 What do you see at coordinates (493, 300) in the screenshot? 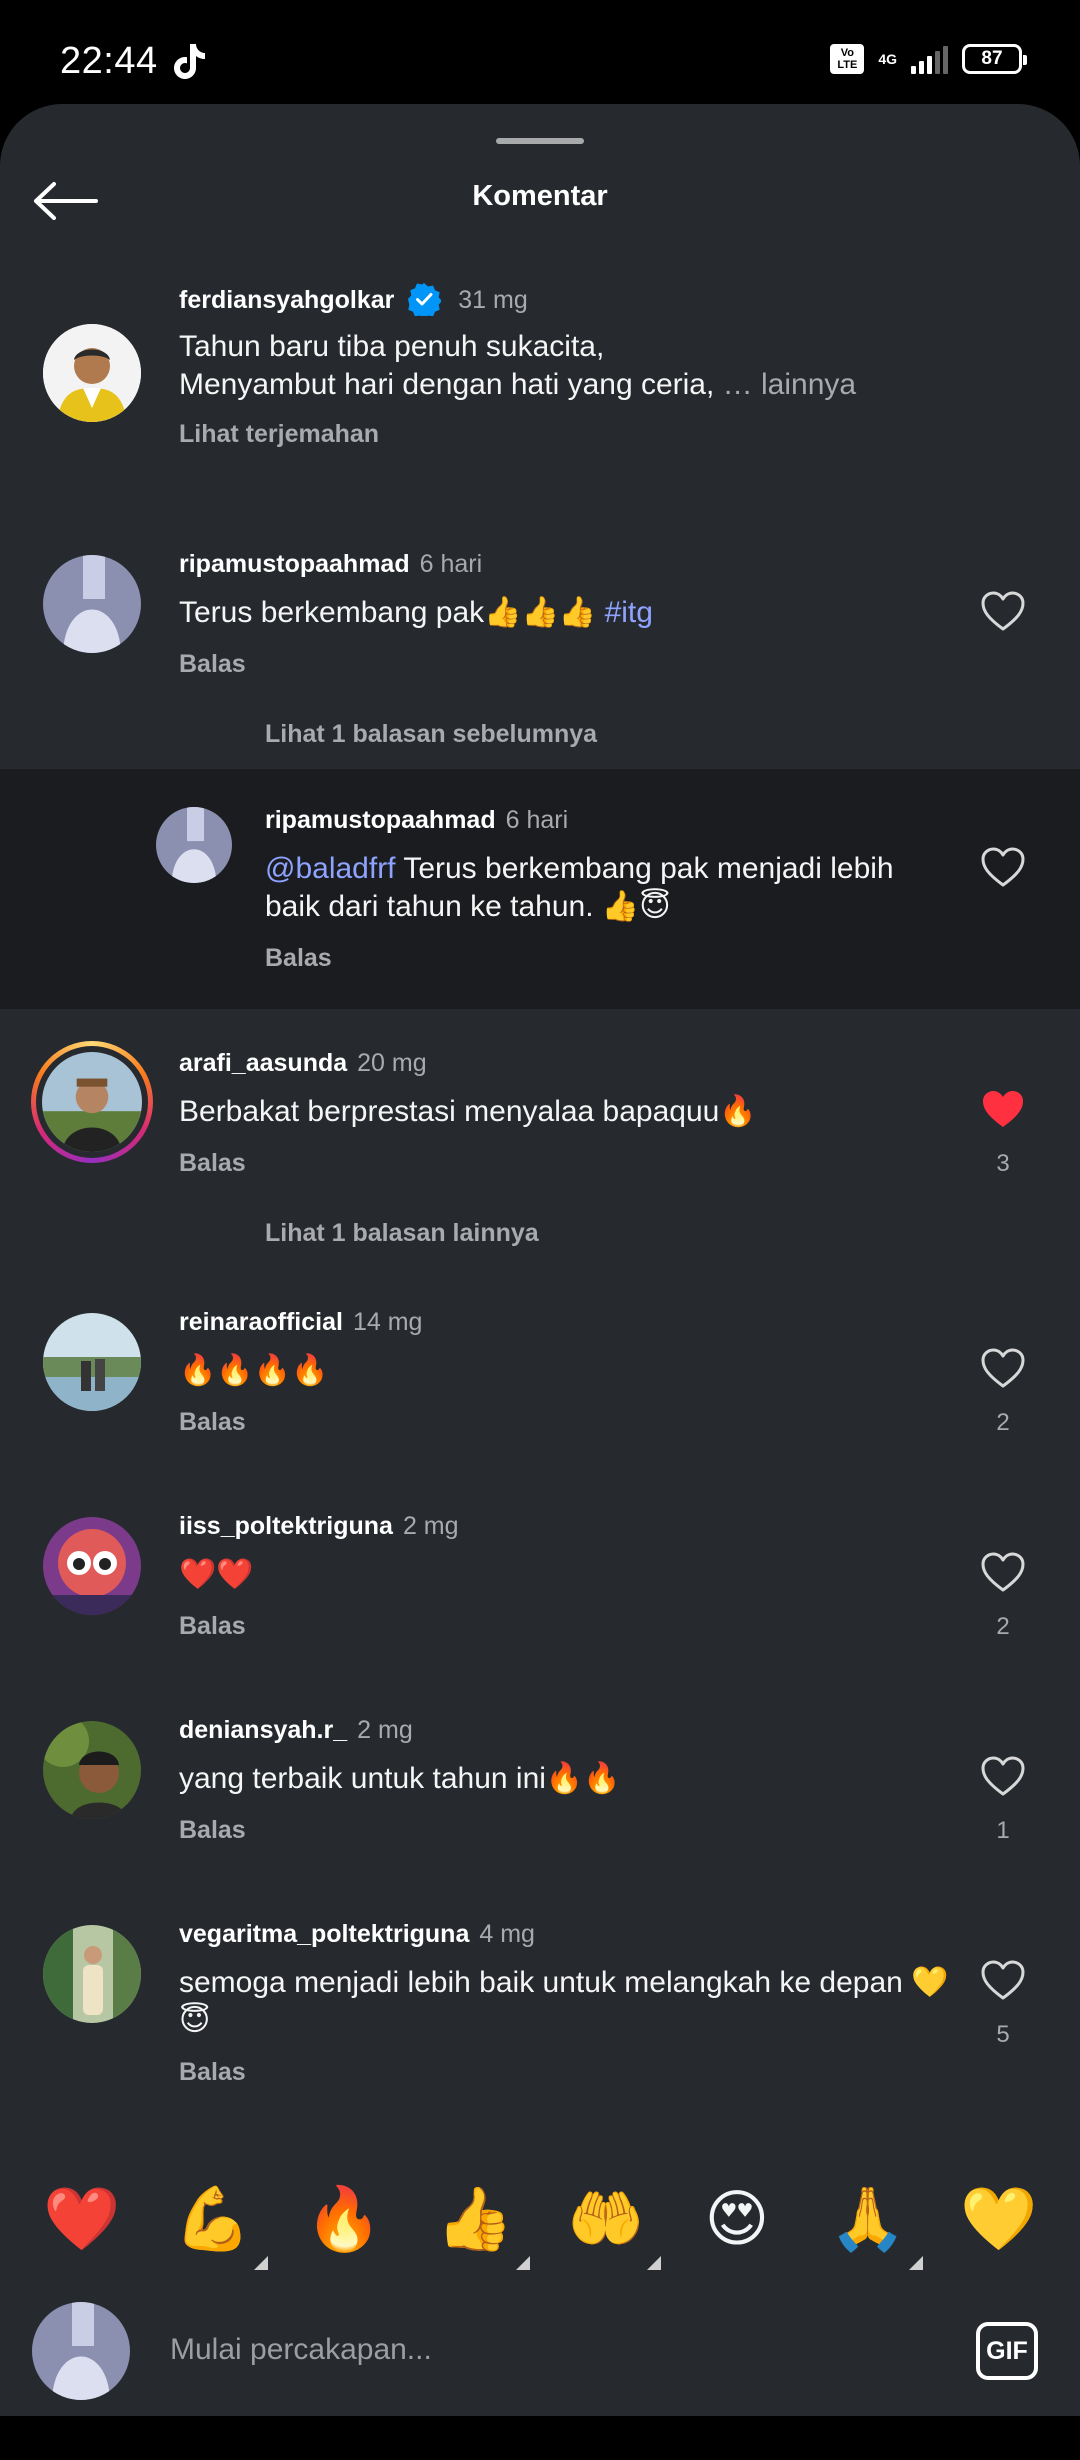
I see `timestamp: 31 mg` at bounding box center [493, 300].